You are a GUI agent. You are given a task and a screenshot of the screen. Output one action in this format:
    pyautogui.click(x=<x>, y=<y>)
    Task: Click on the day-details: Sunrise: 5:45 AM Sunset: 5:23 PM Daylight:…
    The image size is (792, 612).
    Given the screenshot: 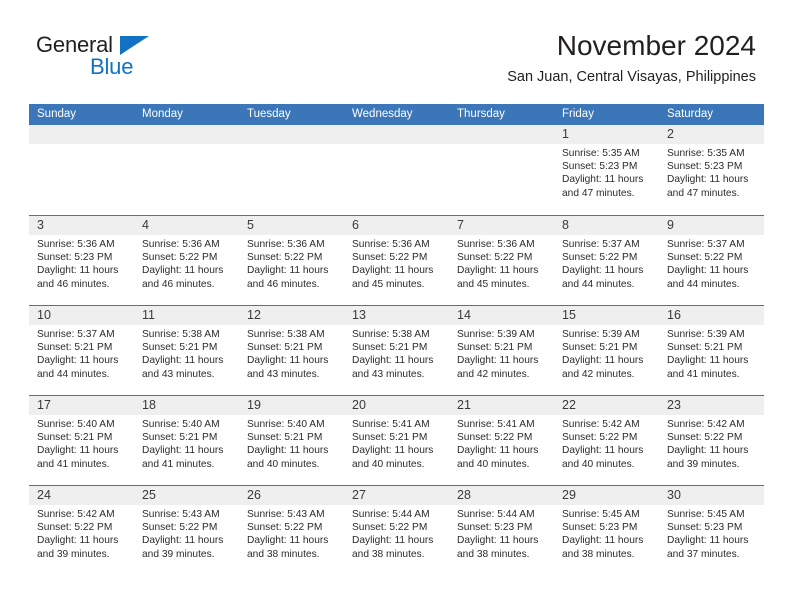 What is the action you would take?
    pyautogui.click(x=711, y=533)
    